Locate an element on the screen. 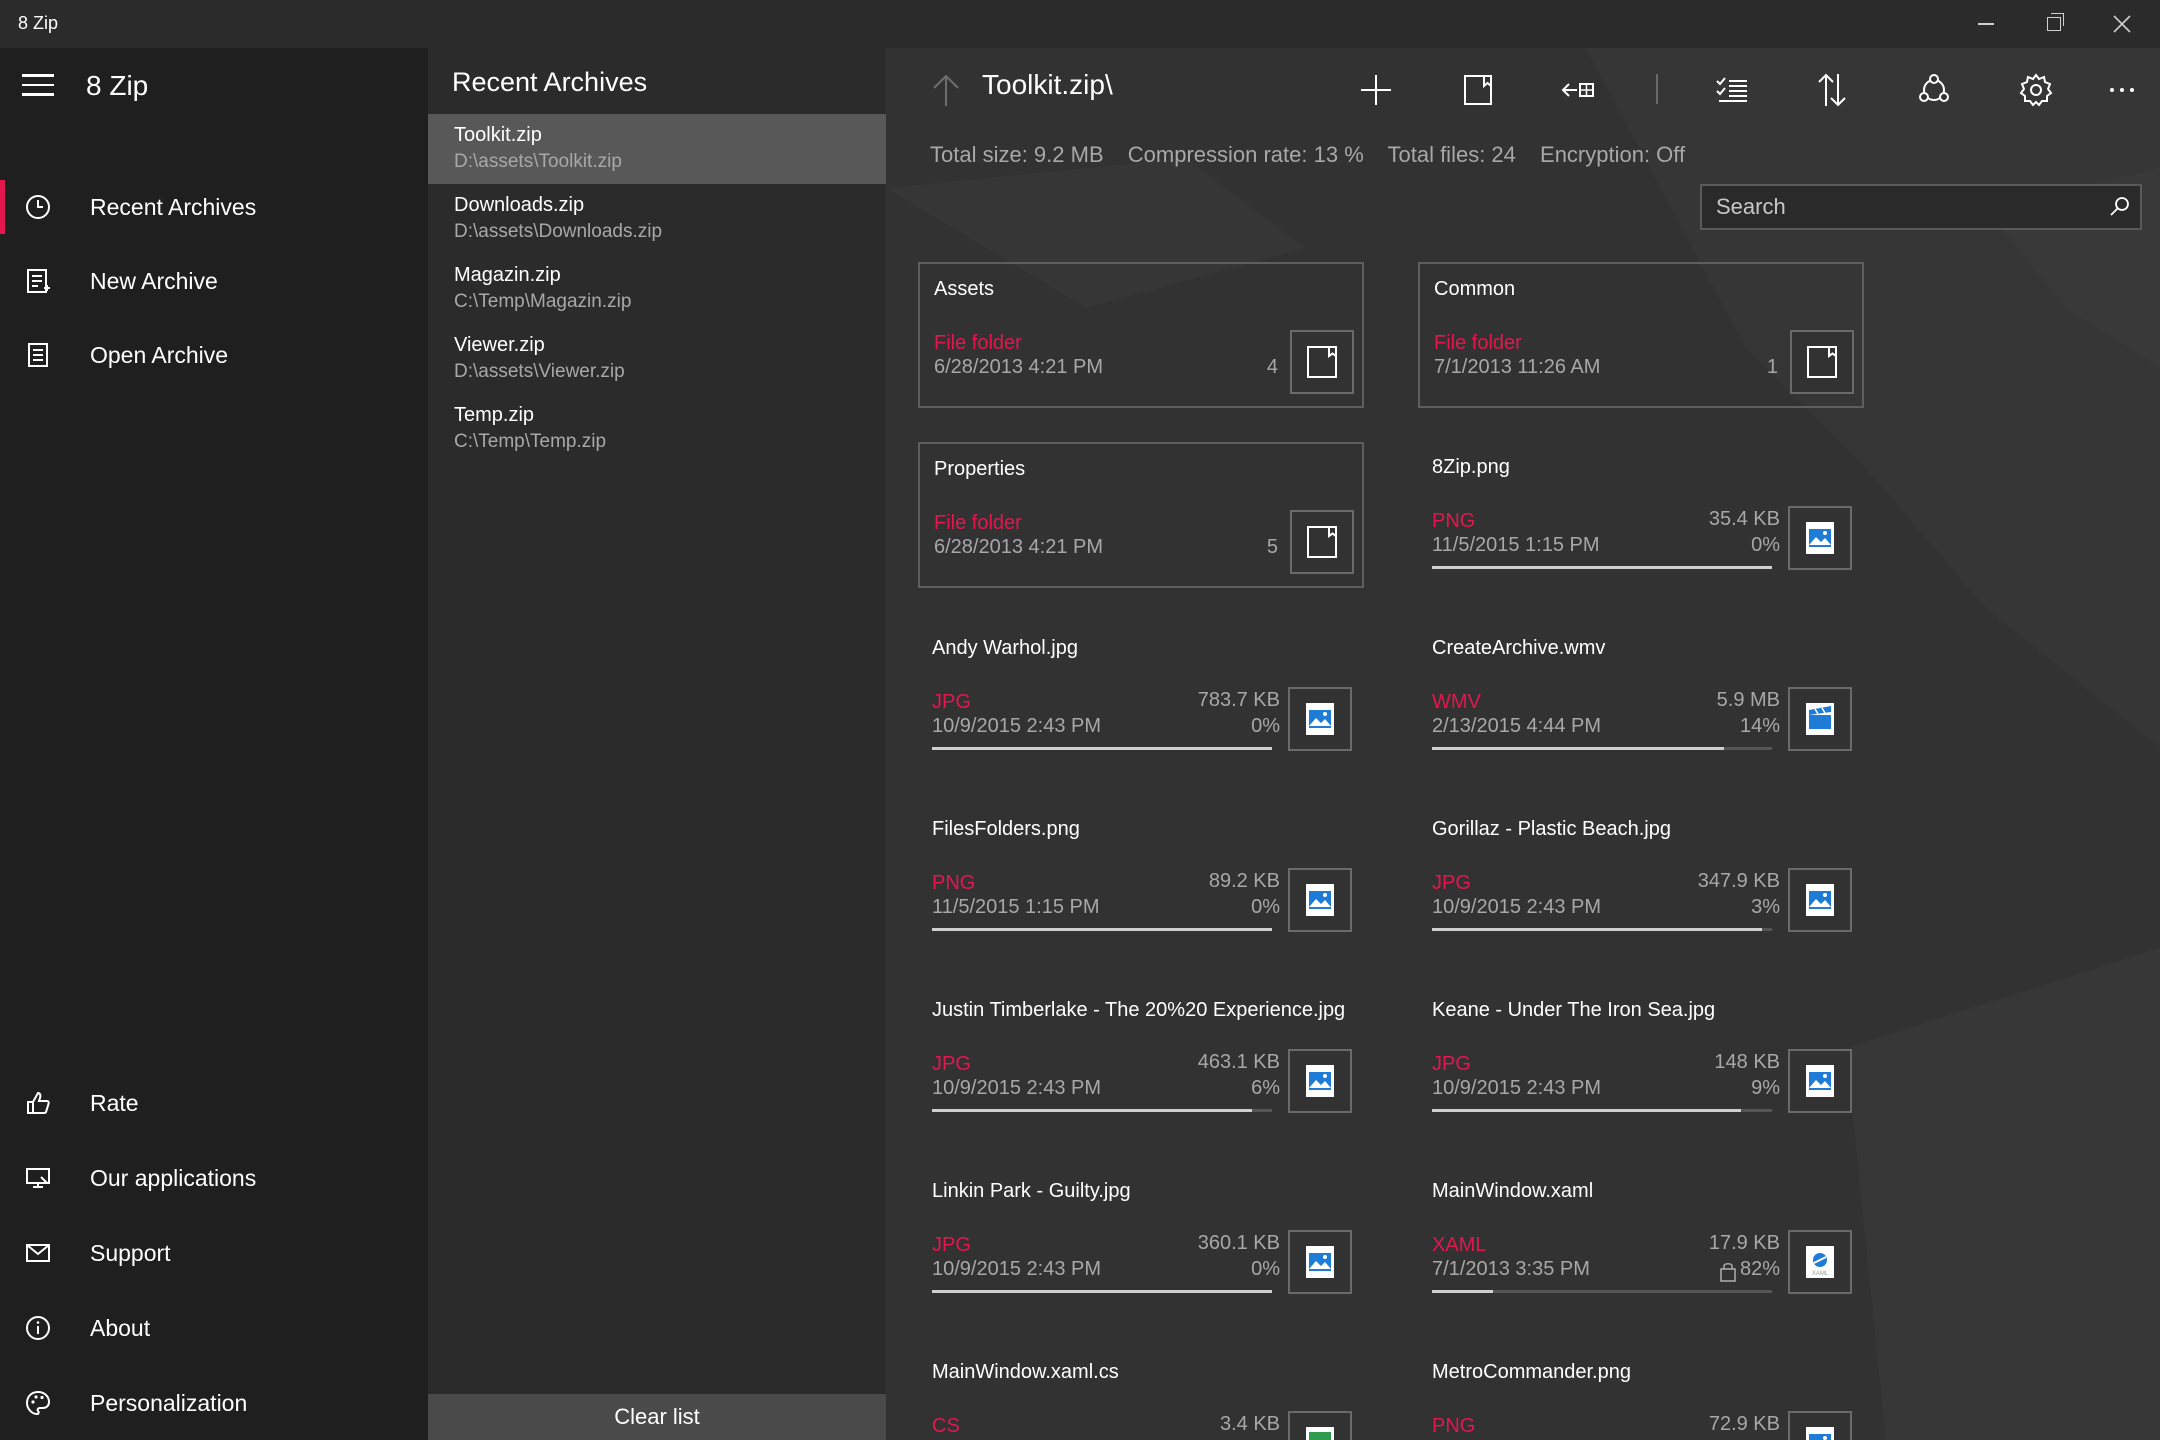 The width and height of the screenshot is (2160, 1440). nav-item-open-archive: Open Archive is located at coordinates (214, 355).